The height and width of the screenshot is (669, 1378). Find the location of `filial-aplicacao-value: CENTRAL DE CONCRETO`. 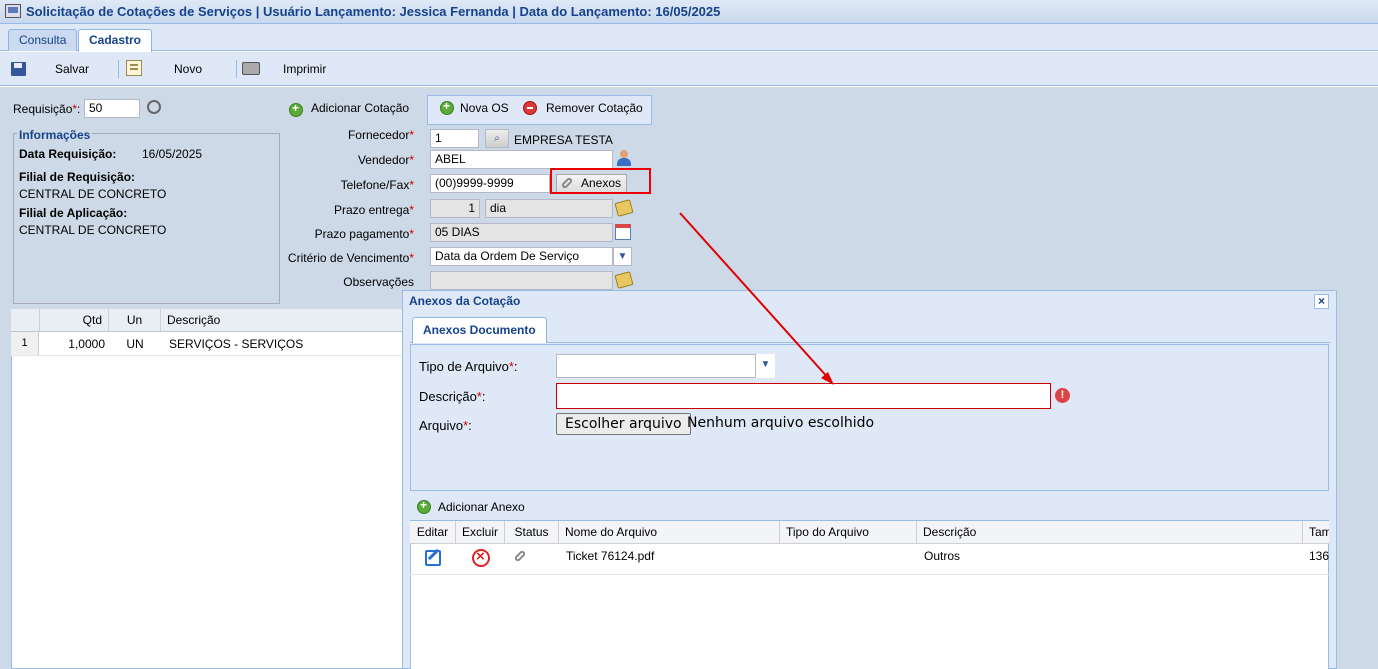

filial-aplicacao-value: CENTRAL DE CONCRETO is located at coordinates (93, 230).